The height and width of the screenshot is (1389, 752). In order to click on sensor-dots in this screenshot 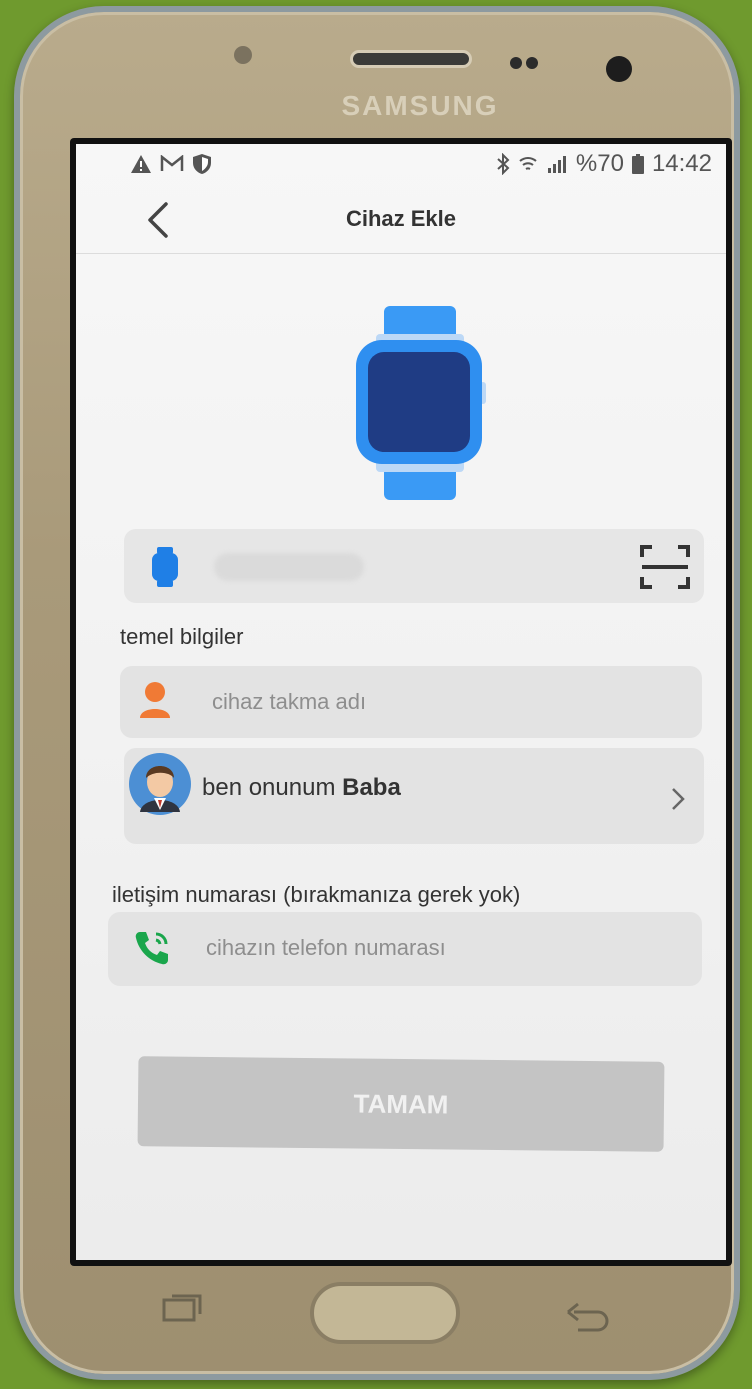, I will do `click(530, 63)`.